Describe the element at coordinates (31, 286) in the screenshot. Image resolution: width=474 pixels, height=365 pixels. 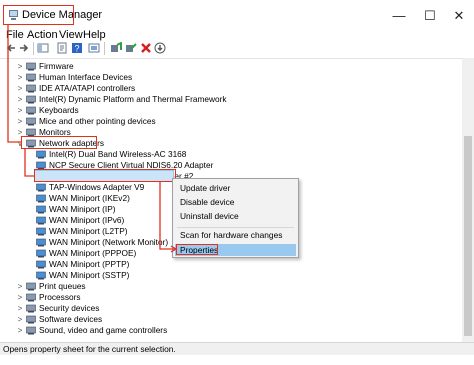
I see `printer-icon` at that location.